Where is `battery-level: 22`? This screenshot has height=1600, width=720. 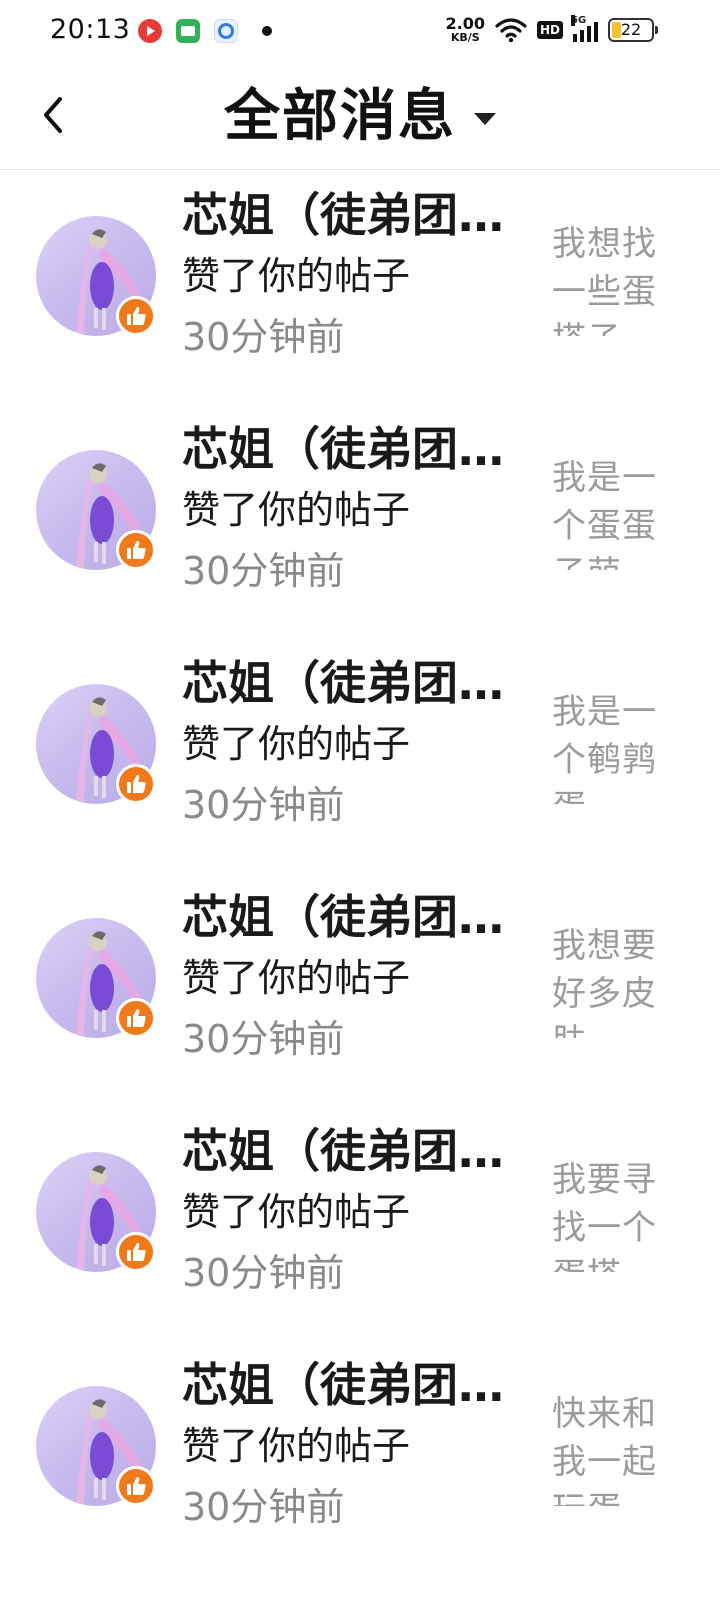
battery-level: 22 is located at coordinates (631, 29).